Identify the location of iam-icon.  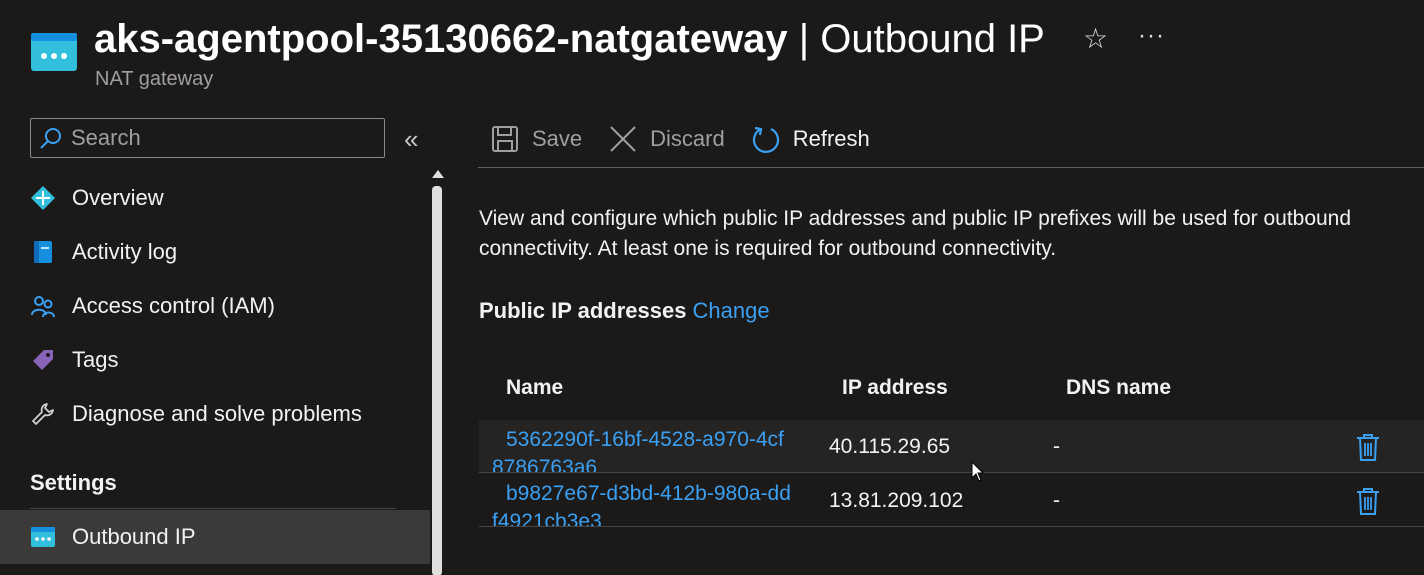
(43, 306).